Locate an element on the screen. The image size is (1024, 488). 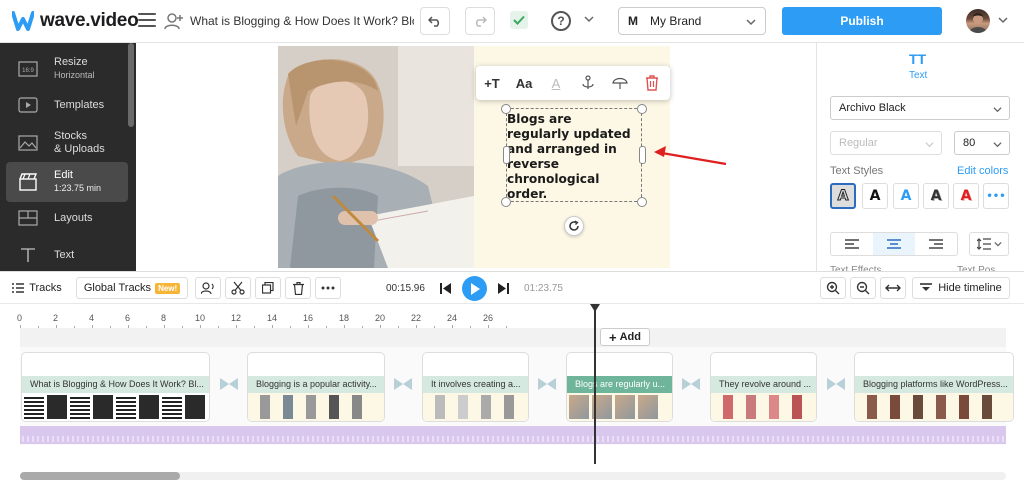
voiceover-button is located at coordinates (208, 288).